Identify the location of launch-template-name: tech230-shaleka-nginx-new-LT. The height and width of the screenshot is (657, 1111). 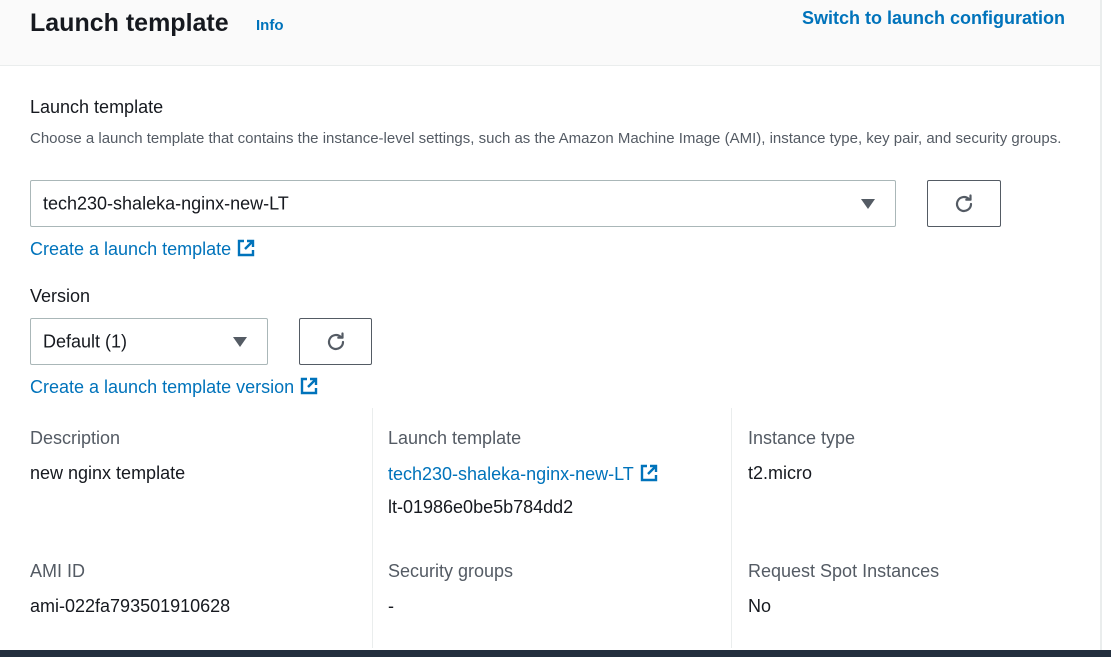
(511, 474).